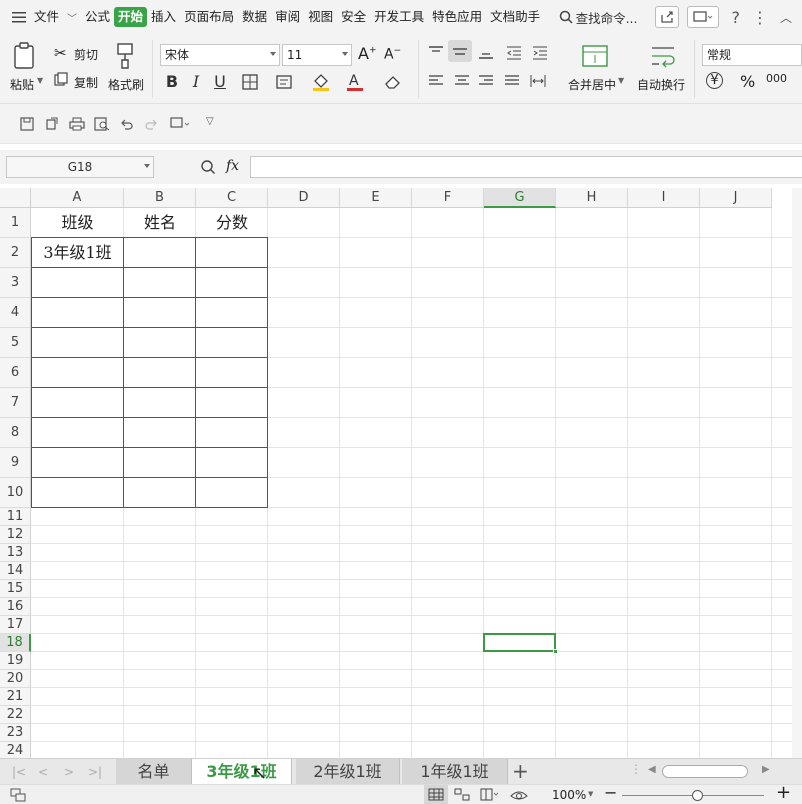 This screenshot has height=804, width=802. I want to click on macro-icon, so click(18, 795).